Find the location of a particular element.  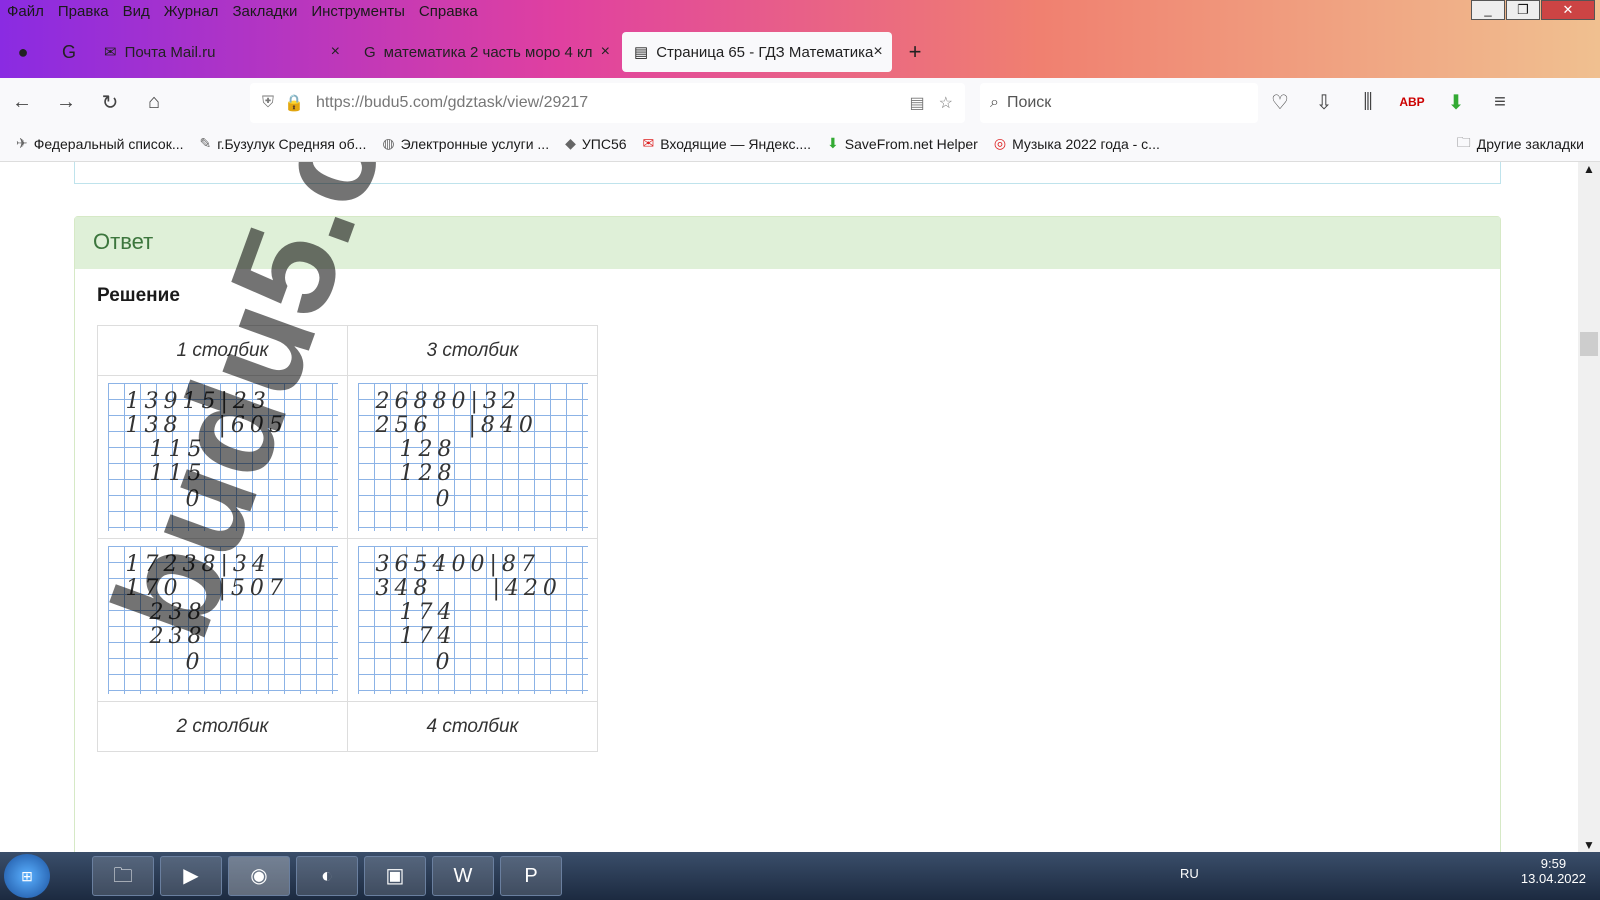

home-icon: ⌂ is located at coordinates (154, 102).